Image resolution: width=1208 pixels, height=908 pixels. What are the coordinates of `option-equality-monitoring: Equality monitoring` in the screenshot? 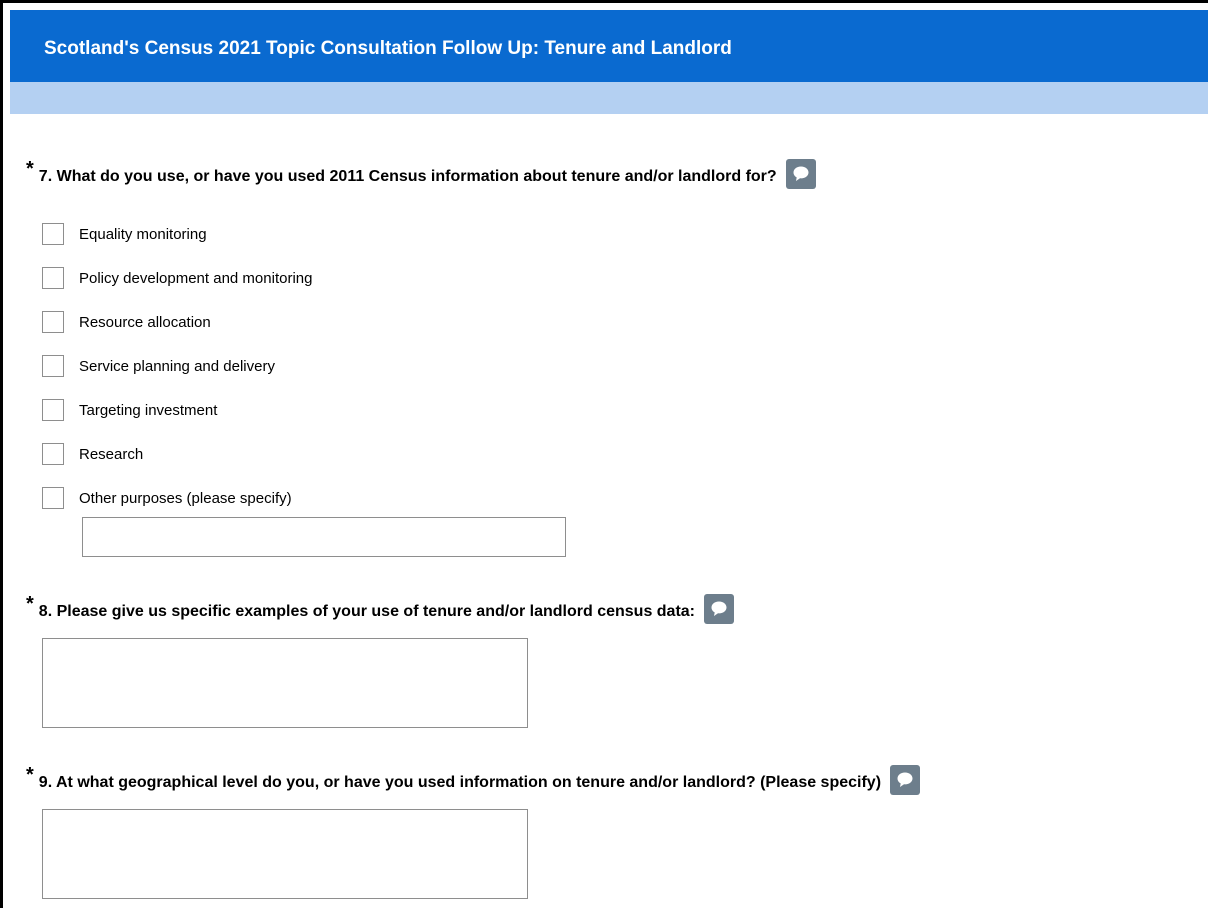 It's located at (177, 234).